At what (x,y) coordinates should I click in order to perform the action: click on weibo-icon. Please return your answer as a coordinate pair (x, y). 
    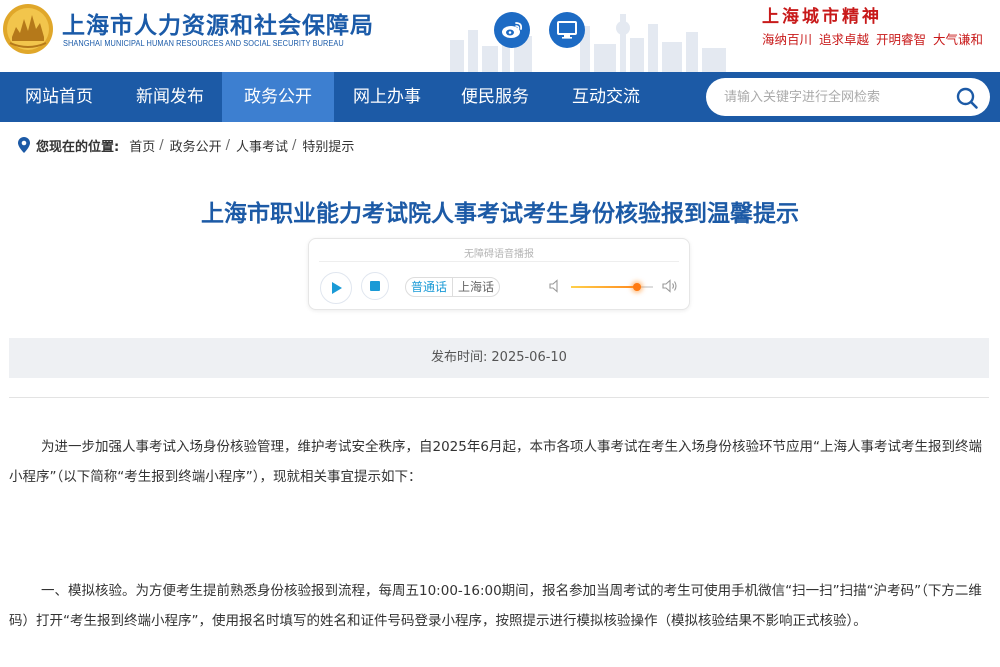
    Looking at the image, I should click on (512, 30).